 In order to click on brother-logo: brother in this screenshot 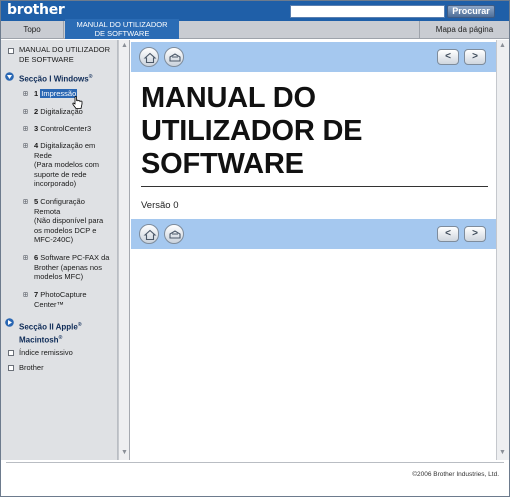, I will do `click(36, 10)`.